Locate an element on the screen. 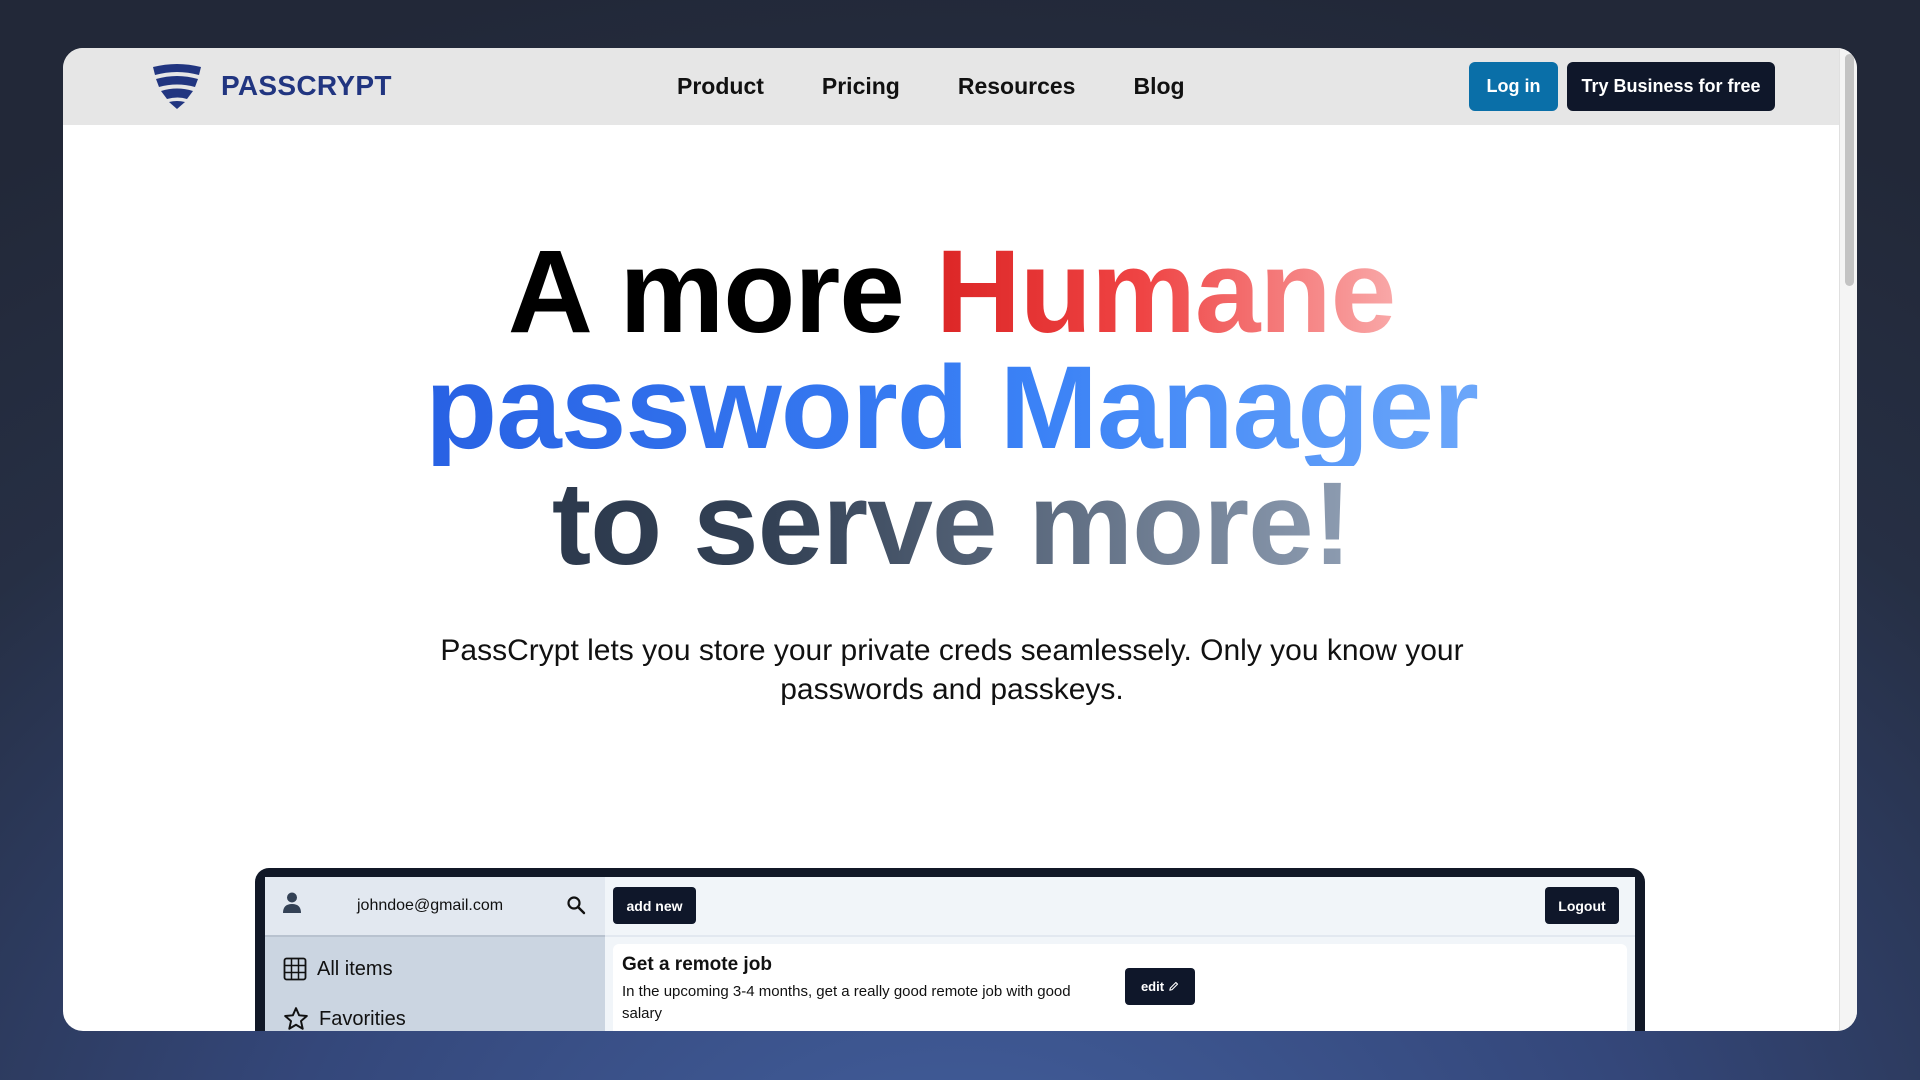 The image size is (1920, 1080). note-card-title: Get a remote job is located at coordinates (697, 964).